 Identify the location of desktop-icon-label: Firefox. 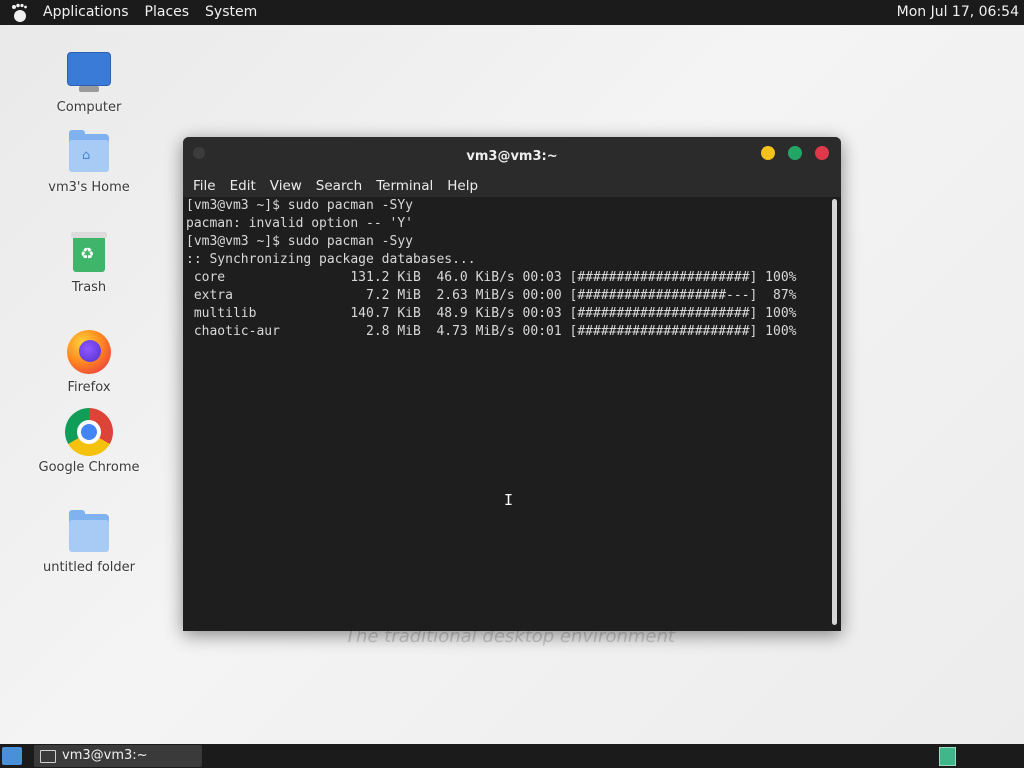
(89, 387).